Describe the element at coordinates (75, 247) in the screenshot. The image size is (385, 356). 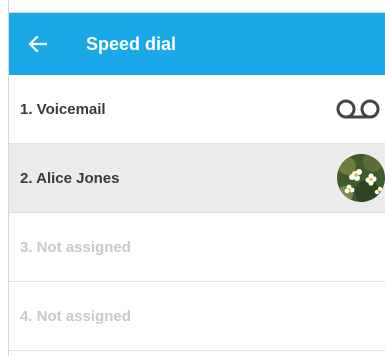
I see `speed-dial-label: 3. Not assigned` at that location.